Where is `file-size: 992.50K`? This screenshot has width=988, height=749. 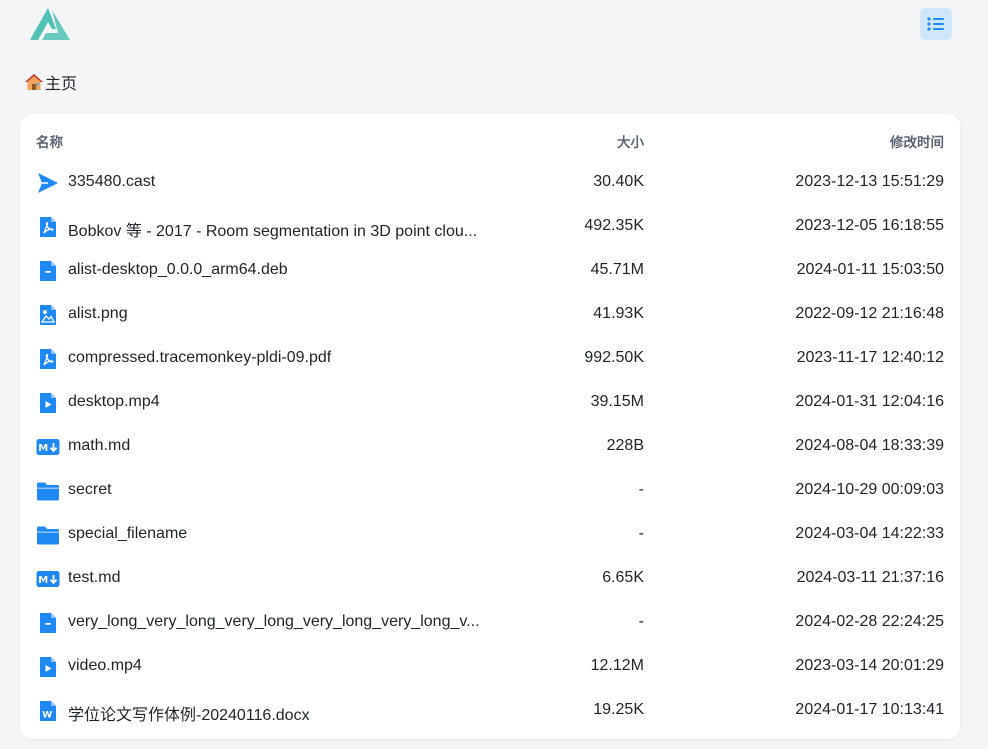
file-size: 992.50K is located at coordinates (614, 357).